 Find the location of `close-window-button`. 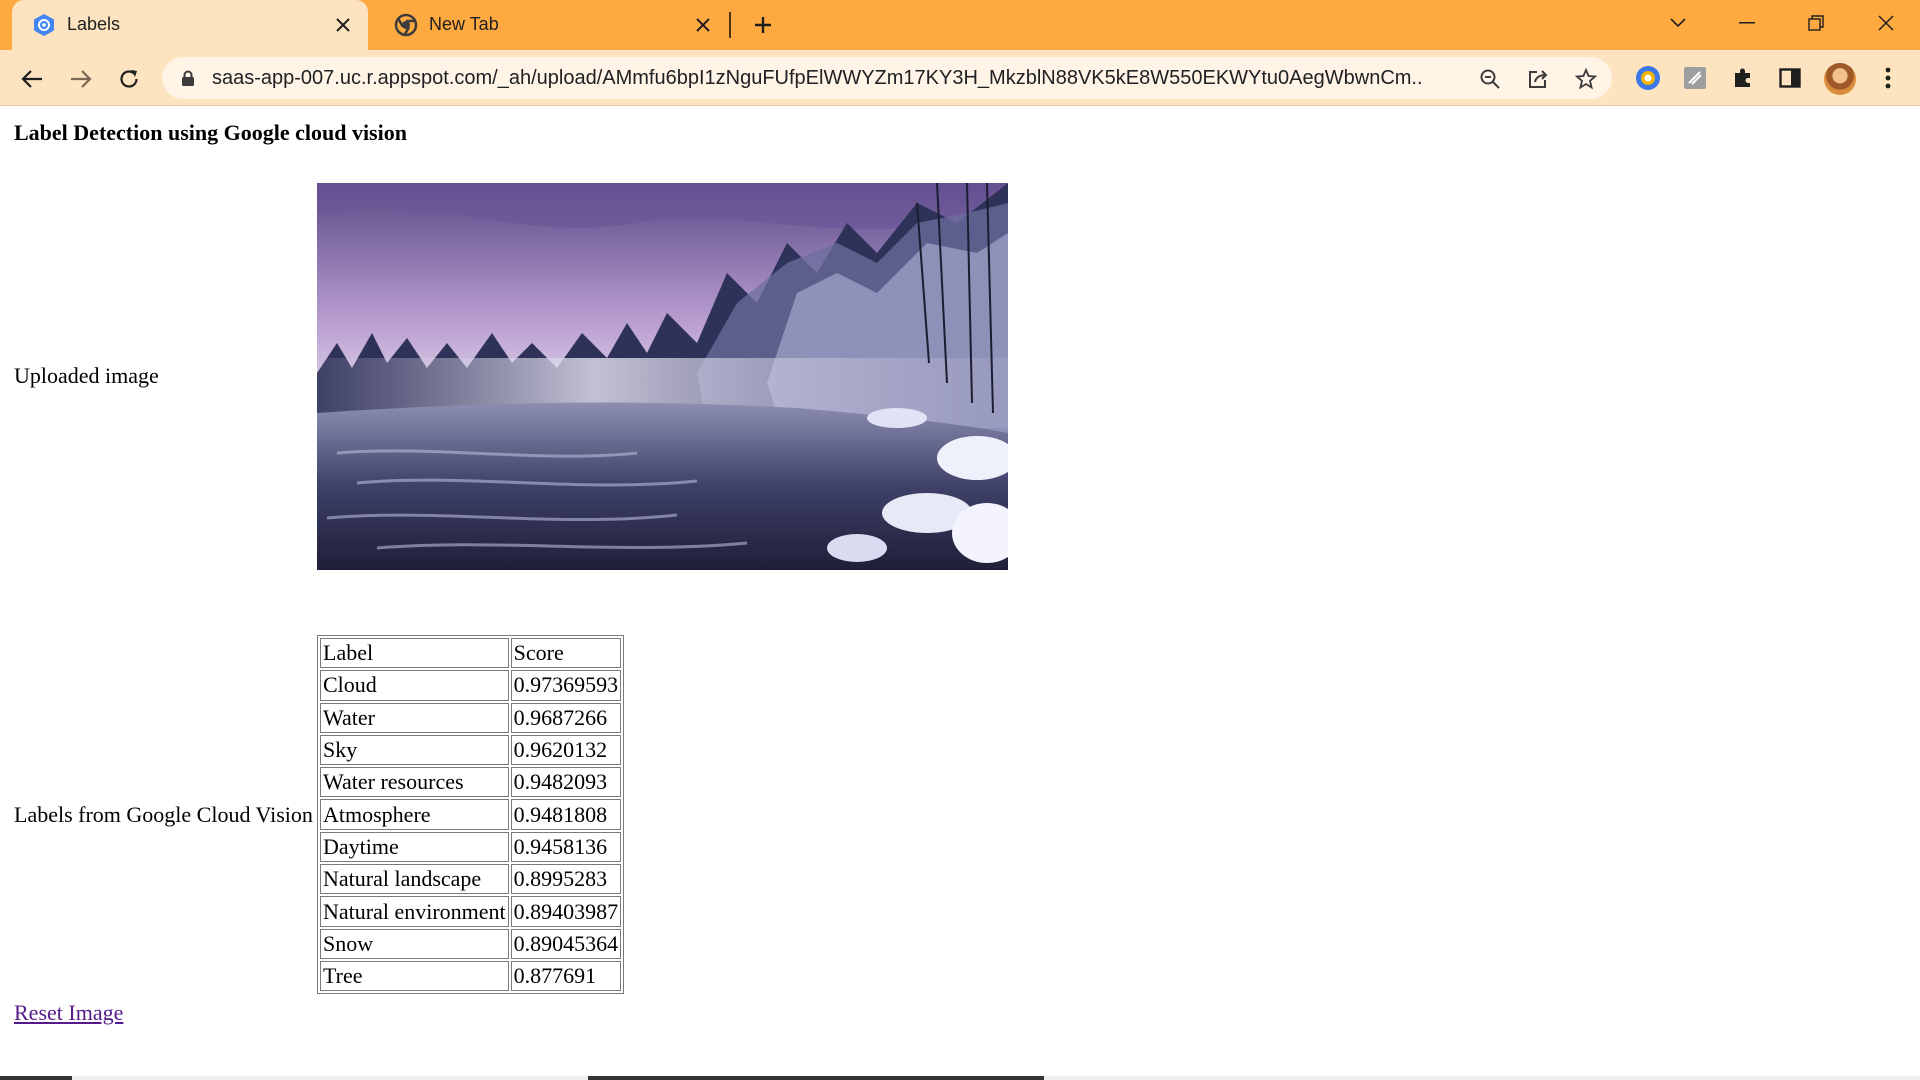

close-window-button is located at coordinates (1886, 23).